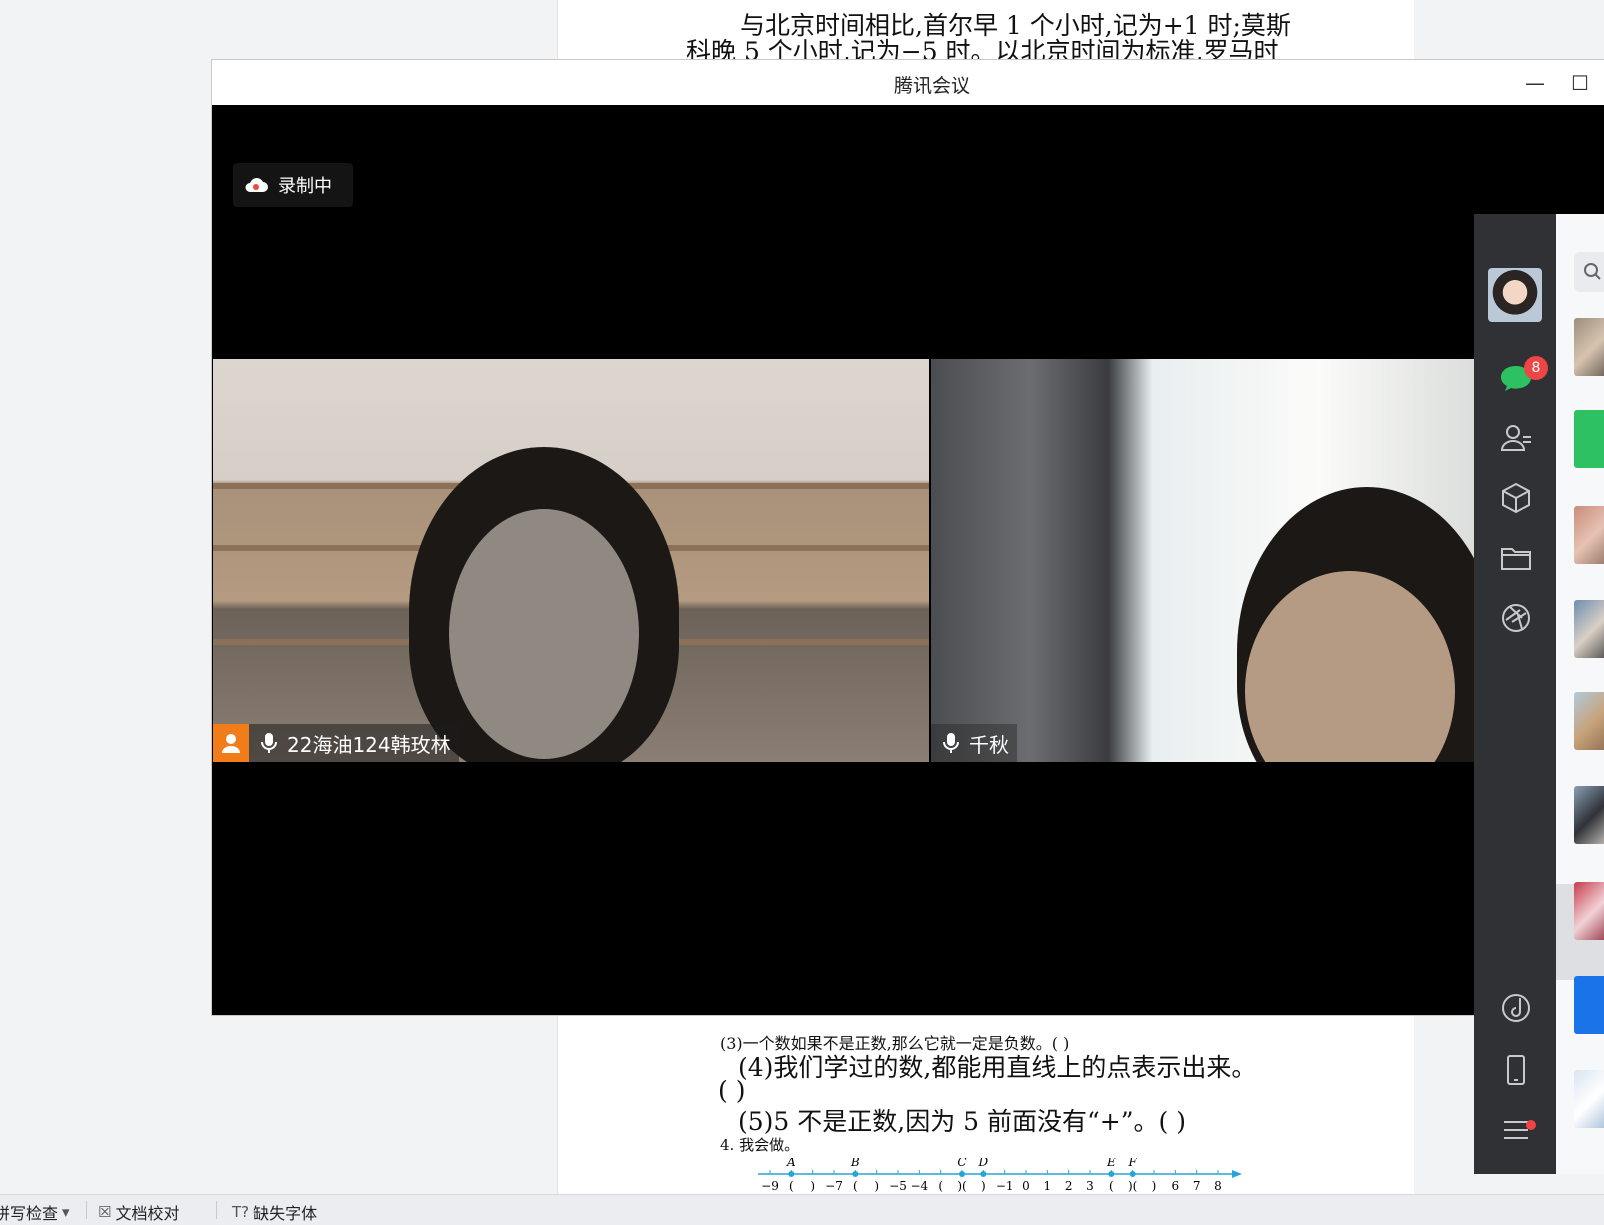 This screenshot has width=1604, height=1225. I want to click on number-line-tick-label: −5, so click(898, 1186).